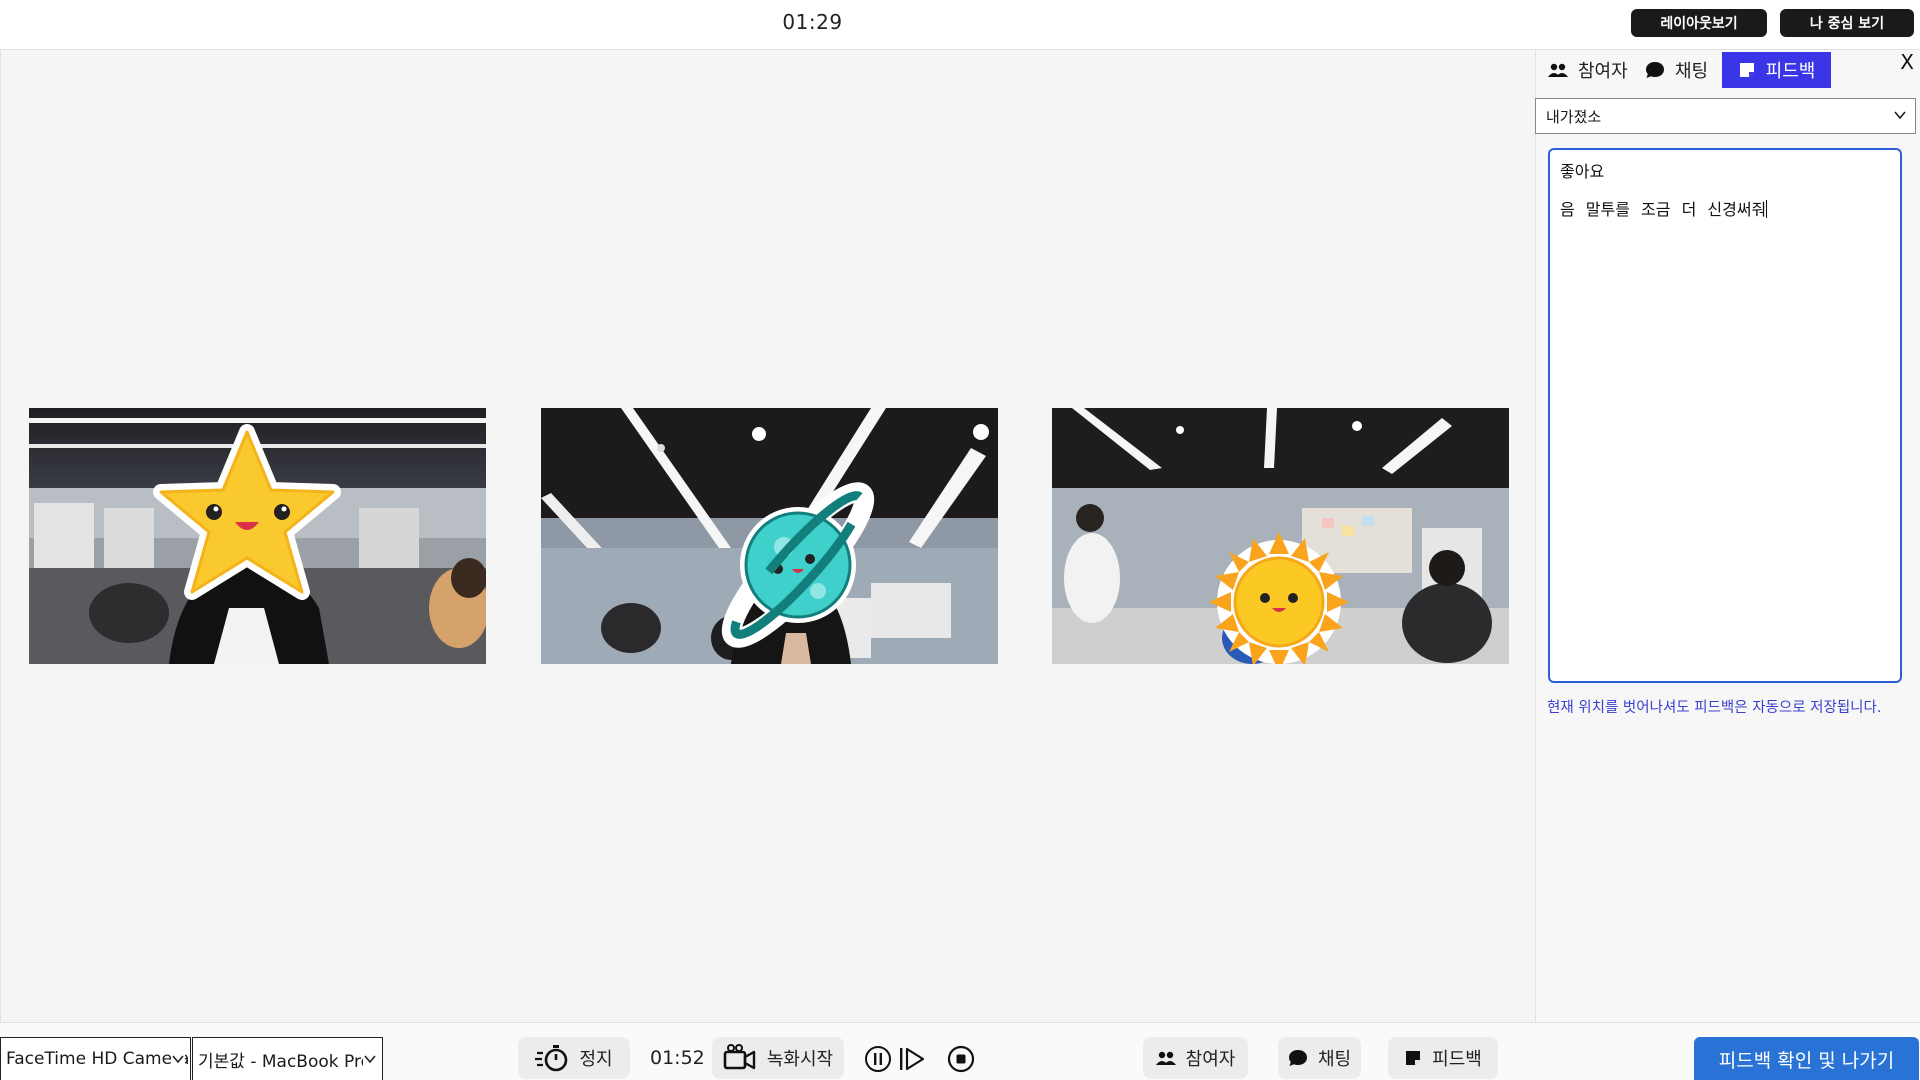 The width and height of the screenshot is (1920, 1080). Describe the element at coordinates (284, 1061) in the screenshot. I see `microphone-select-value: 기본값 - MacBook Pro` at that location.